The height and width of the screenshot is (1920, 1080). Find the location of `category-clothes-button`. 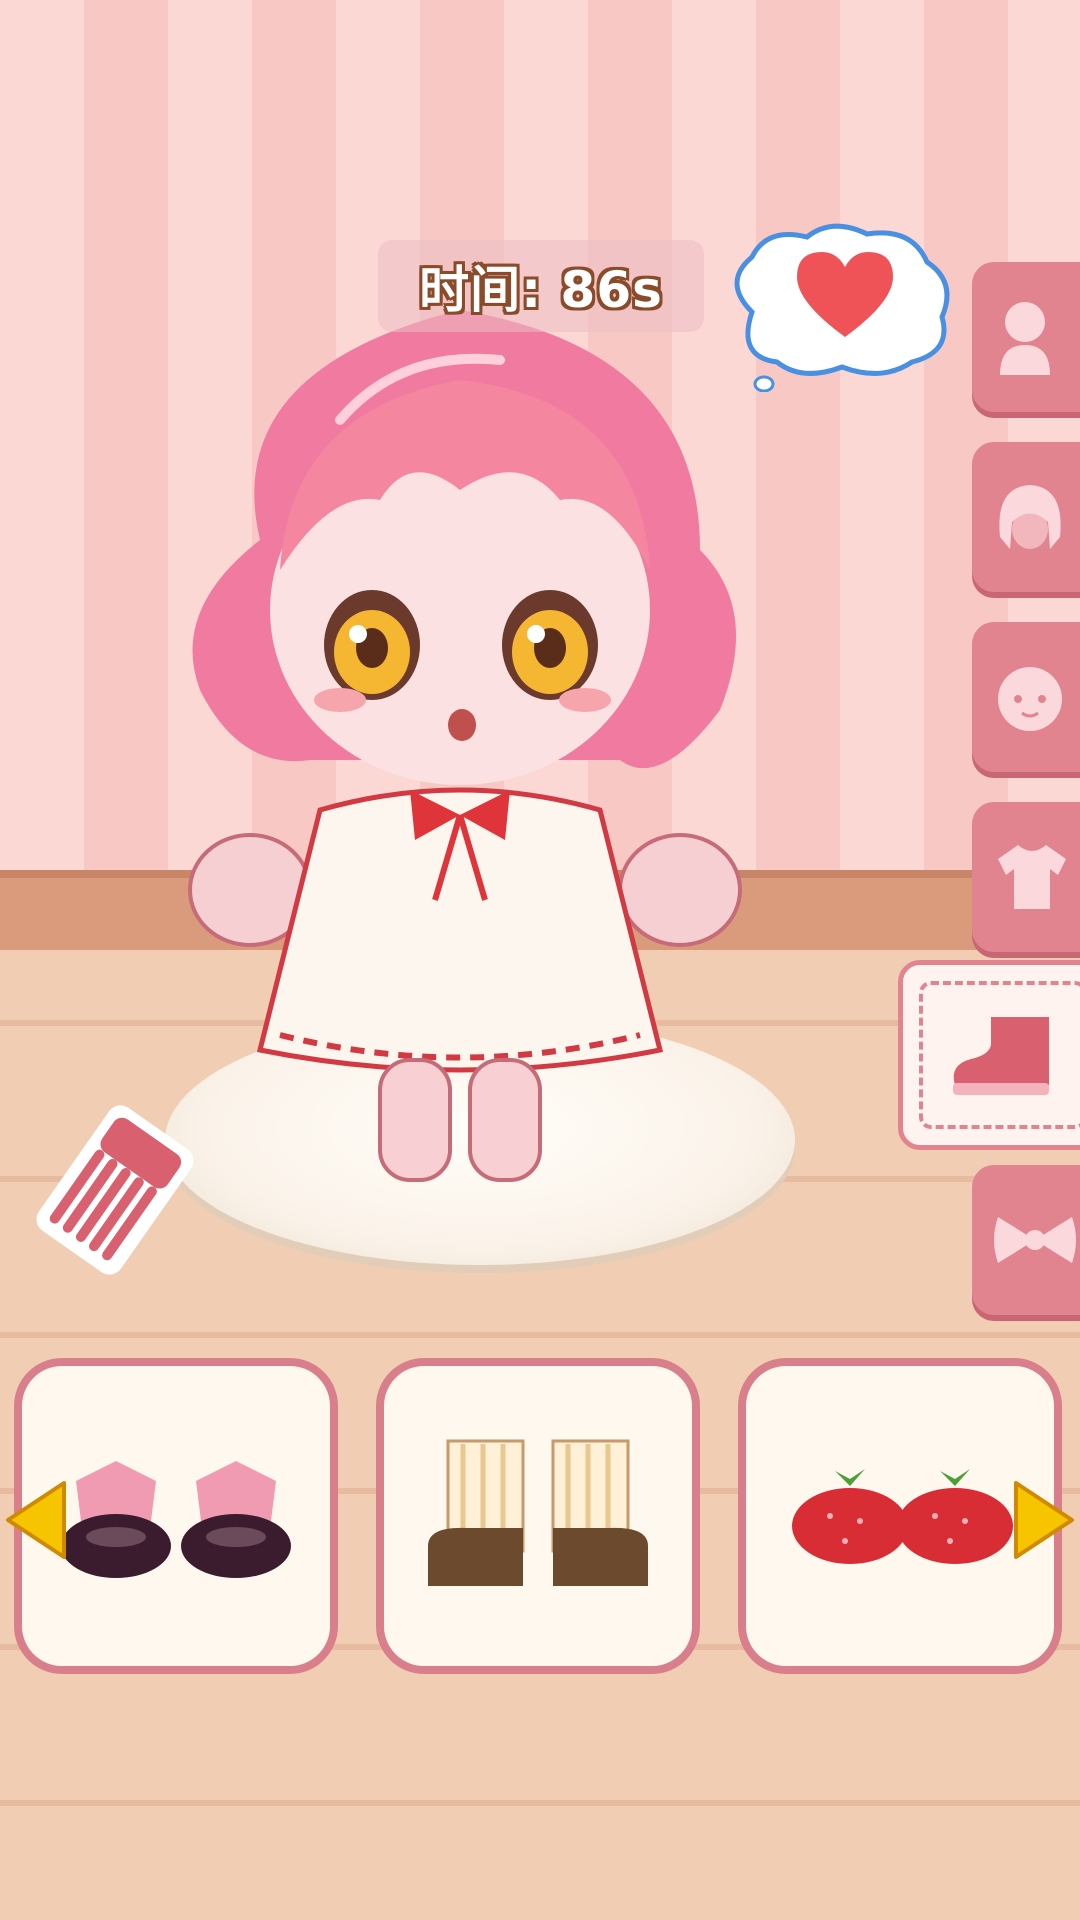

category-clothes-button is located at coordinates (1026, 877).